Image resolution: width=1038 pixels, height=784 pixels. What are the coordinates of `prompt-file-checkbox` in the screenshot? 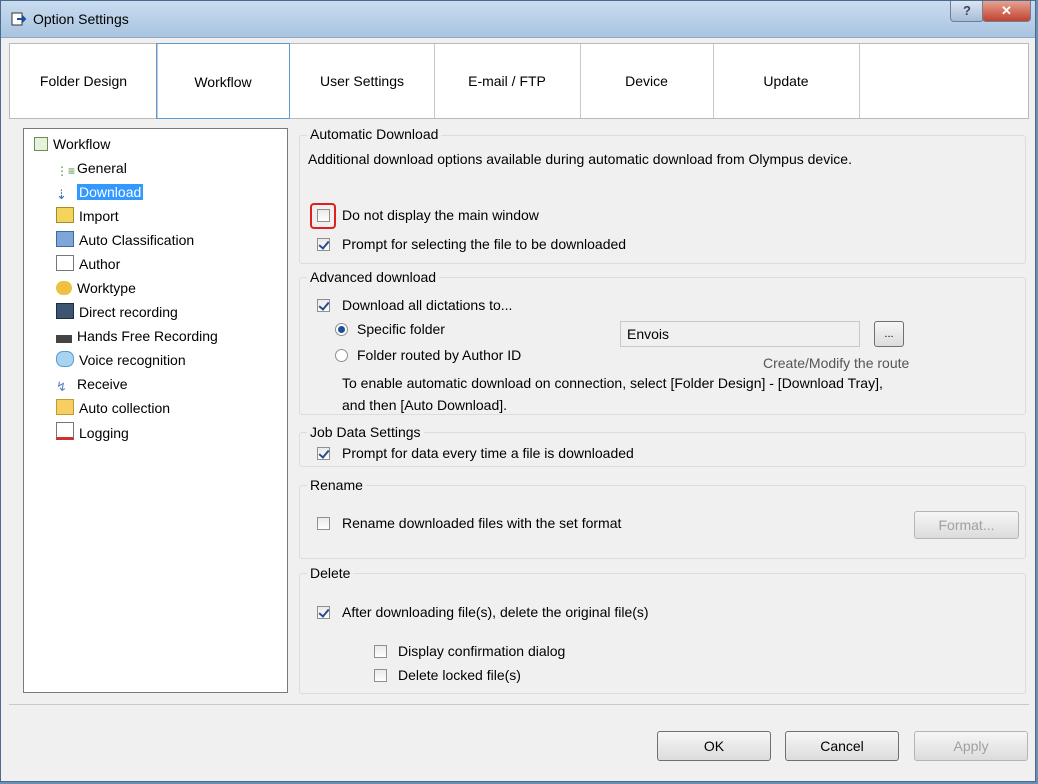 It's located at (323, 244).